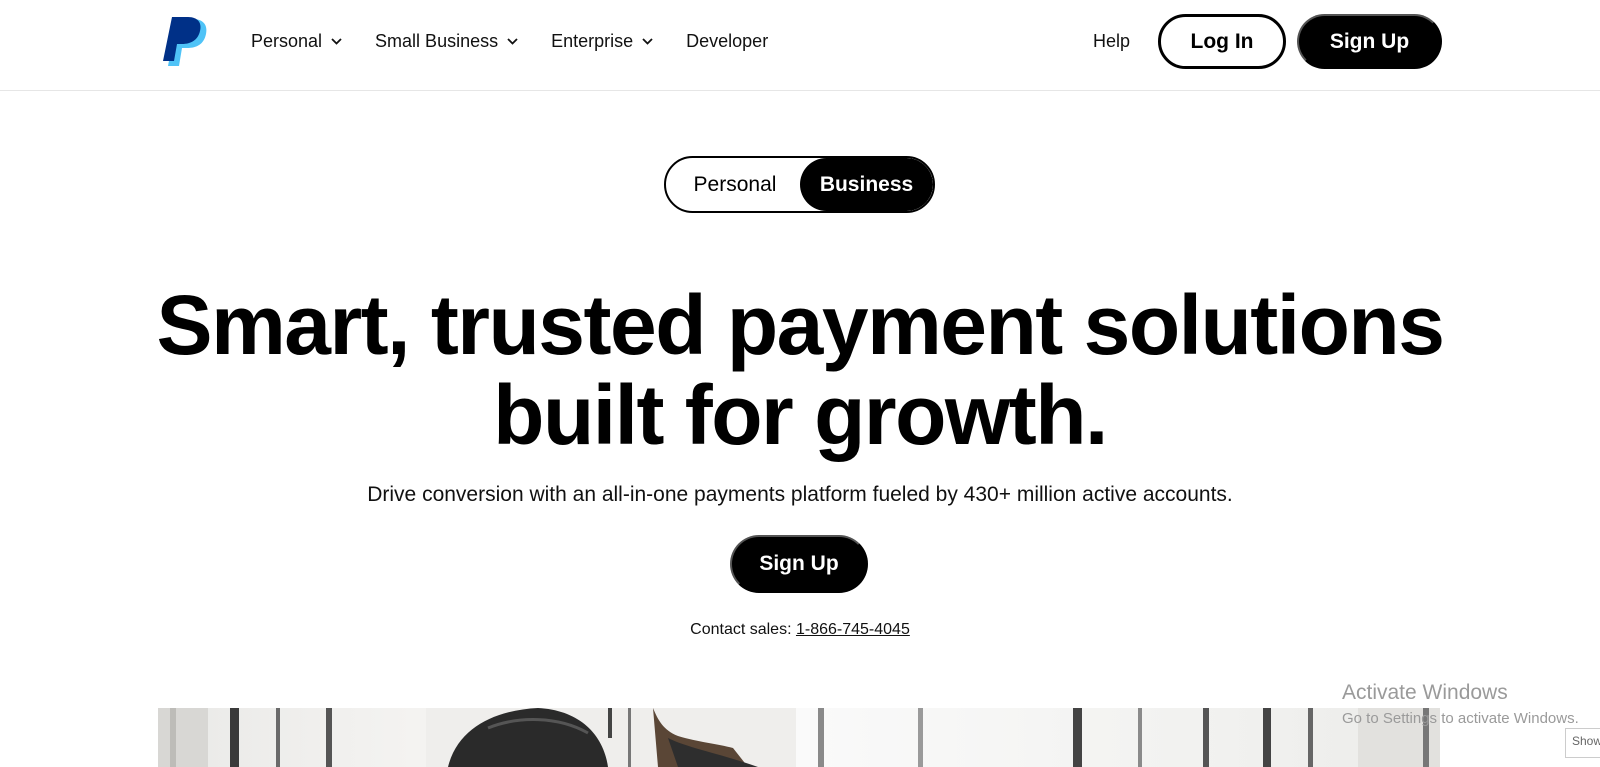  Describe the element at coordinates (800, 325) in the screenshot. I see `hero-title-line1: Smart, trusted payment solutions` at that location.